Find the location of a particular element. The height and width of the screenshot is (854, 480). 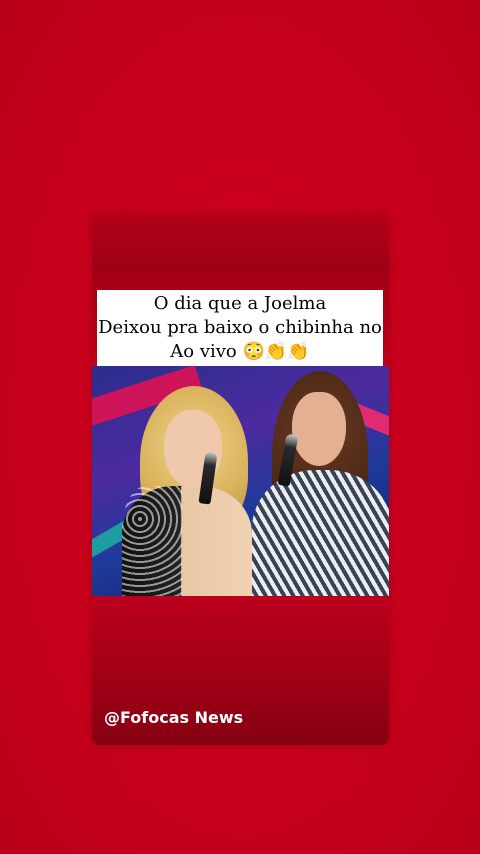

caption-line-1: O dia que a Joelma is located at coordinates (240, 303).